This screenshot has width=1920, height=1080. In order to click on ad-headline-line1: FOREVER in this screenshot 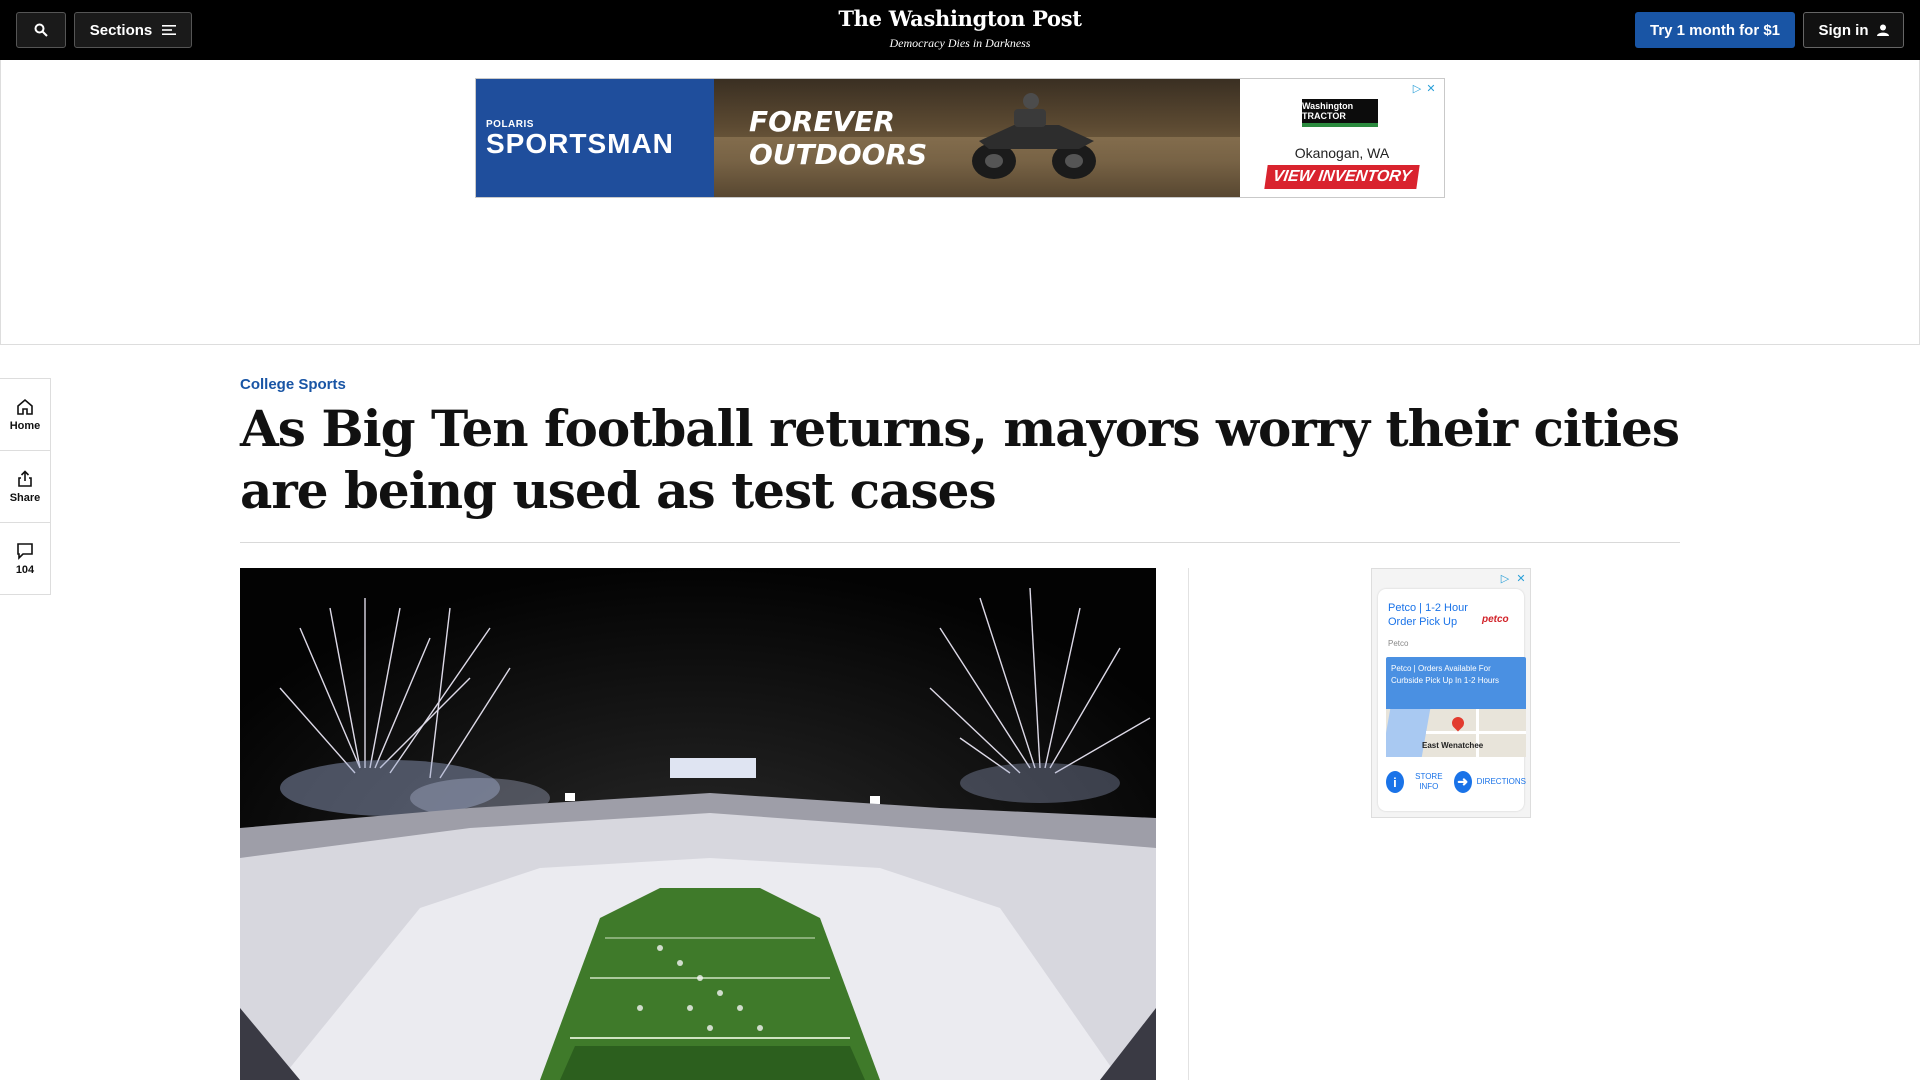, I will do `click(822, 121)`.